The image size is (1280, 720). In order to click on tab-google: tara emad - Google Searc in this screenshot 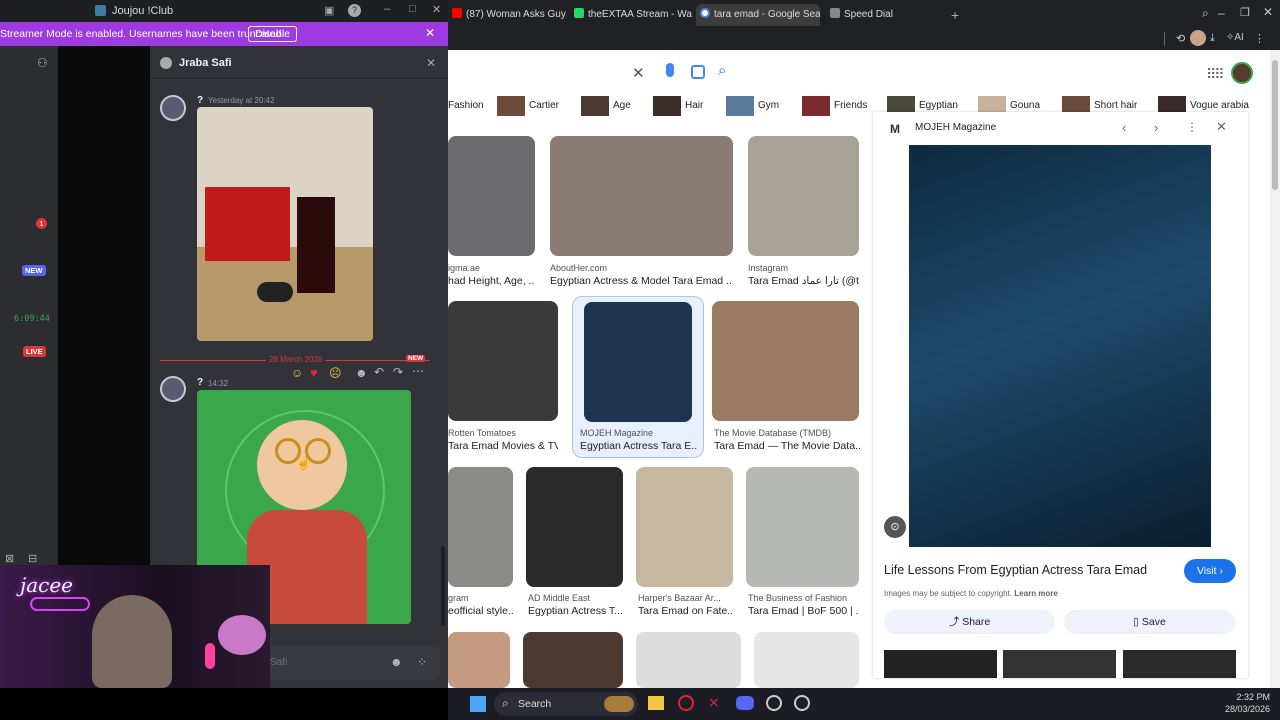, I will do `click(758, 15)`.